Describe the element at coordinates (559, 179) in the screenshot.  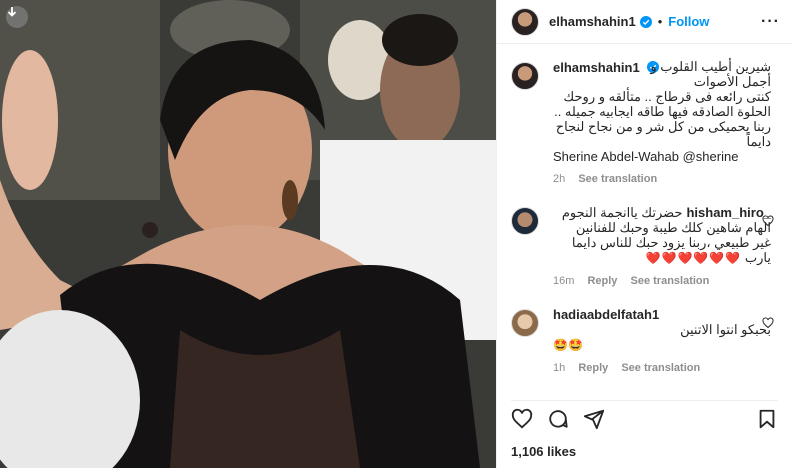
I see `caption-time: 2h` at that location.